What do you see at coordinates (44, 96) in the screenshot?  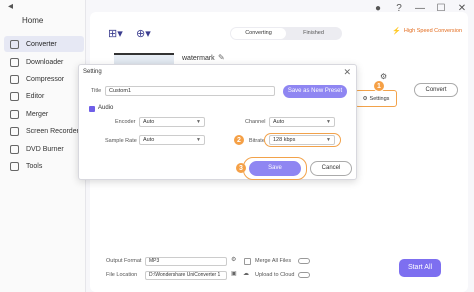 I see `sidebar-item-editor: Editor` at bounding box center [44, 96].